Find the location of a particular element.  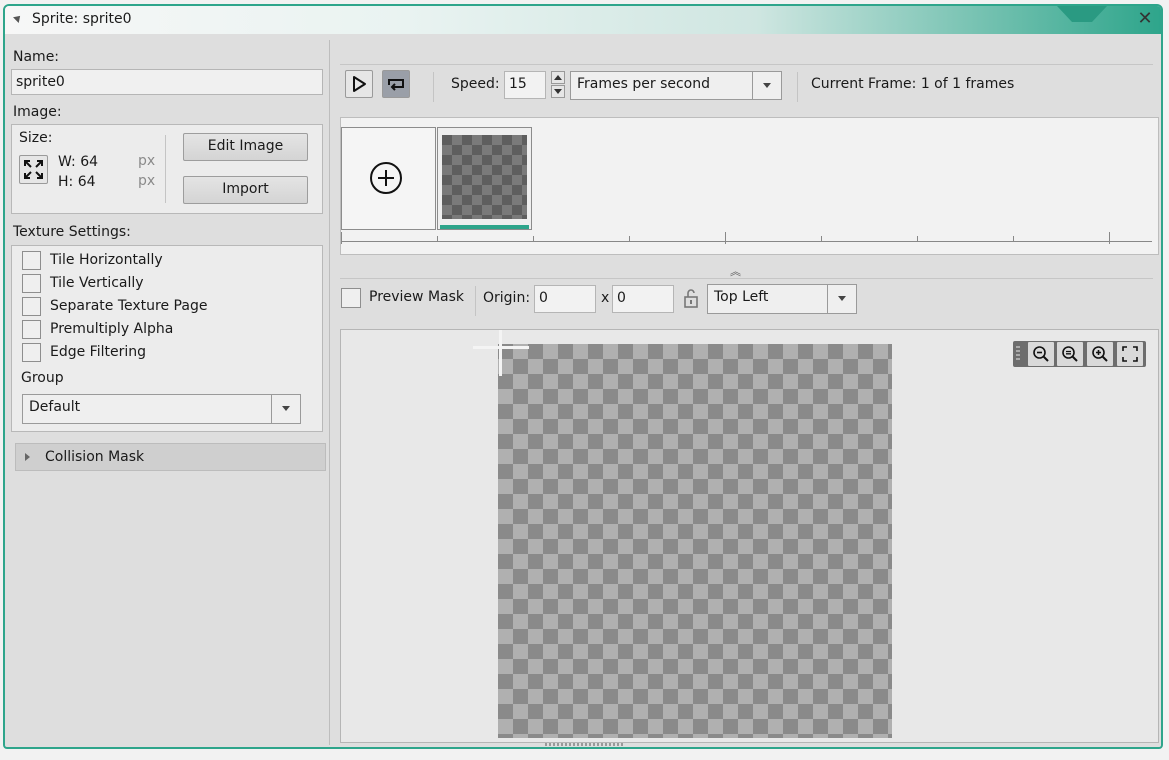

frame-selected-indicator is located at coordinates (484, 227).